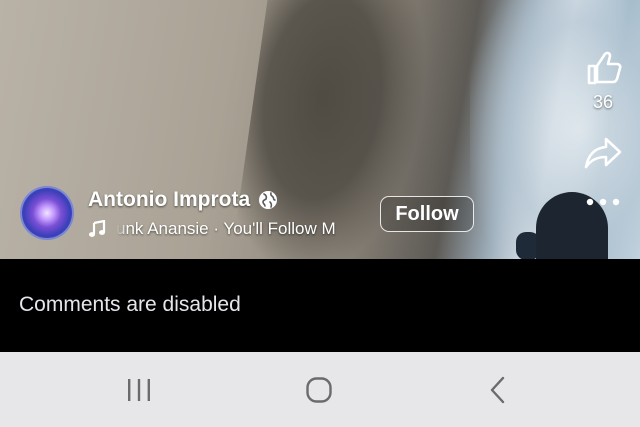 The image size is (640, 427). I want to click on recent-apps-button, so click(139, 390).